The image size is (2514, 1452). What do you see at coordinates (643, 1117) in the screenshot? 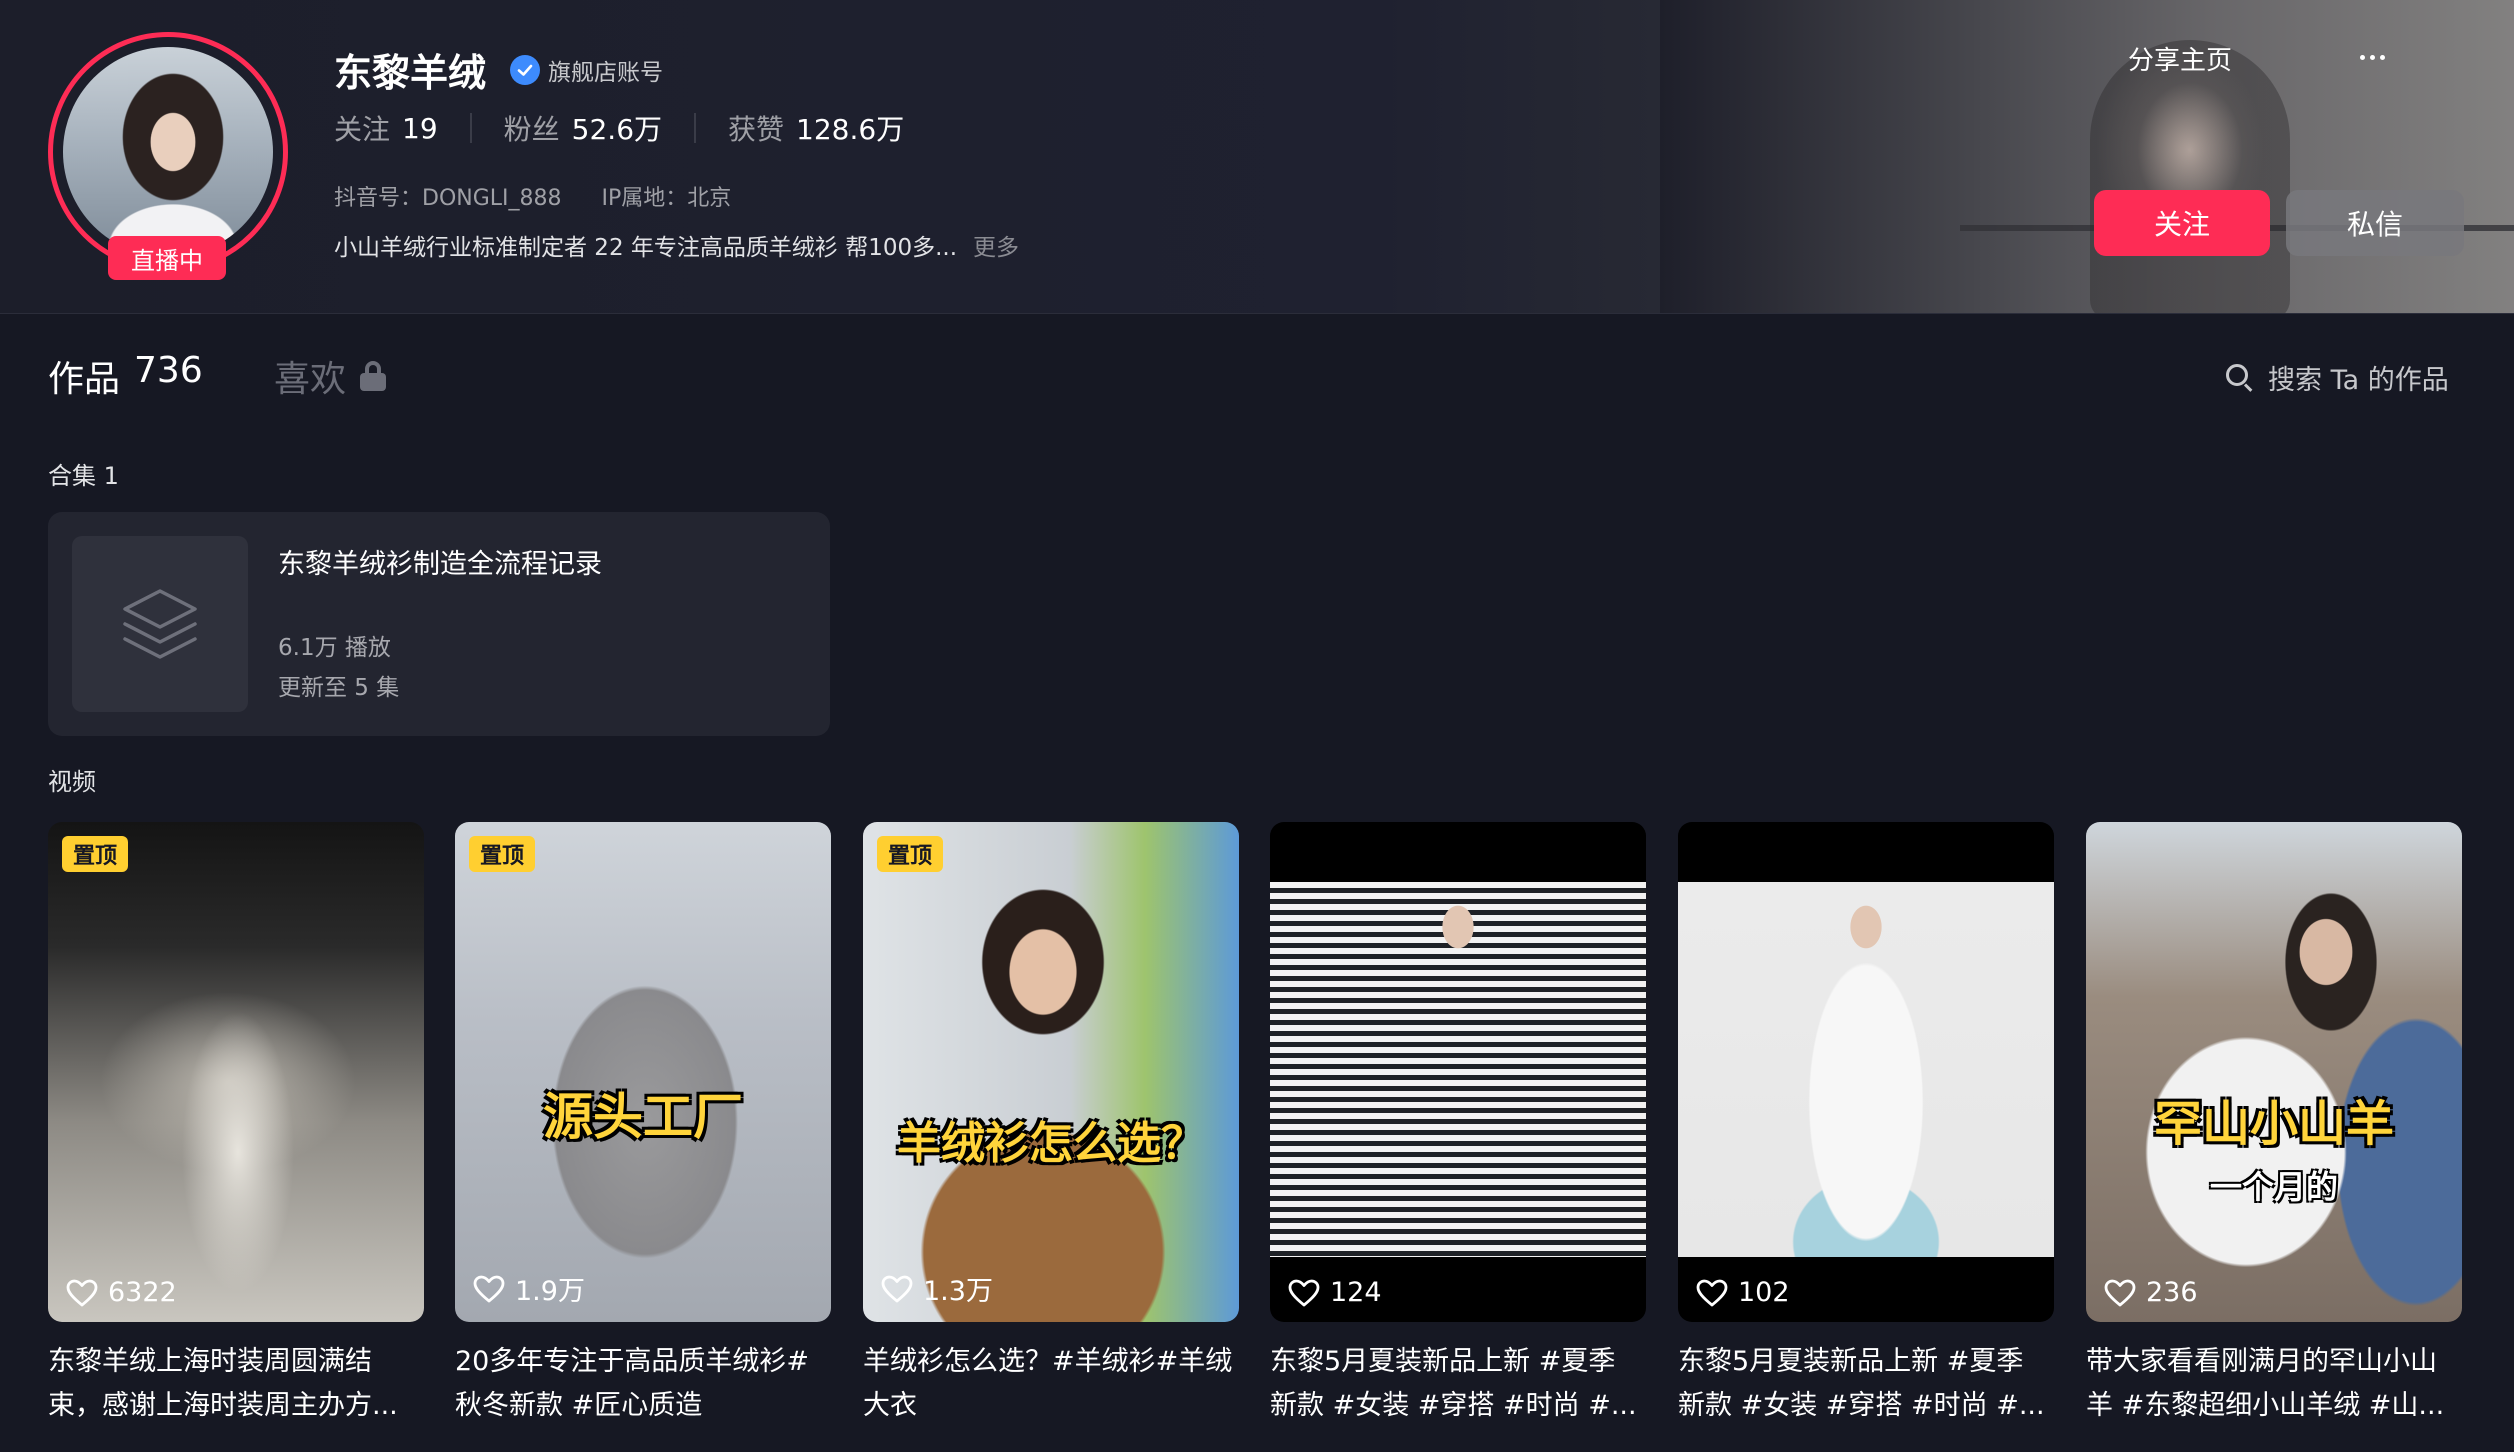
I see `video-overlay-text: 源头工厂` at bounding box center [643, 1117].